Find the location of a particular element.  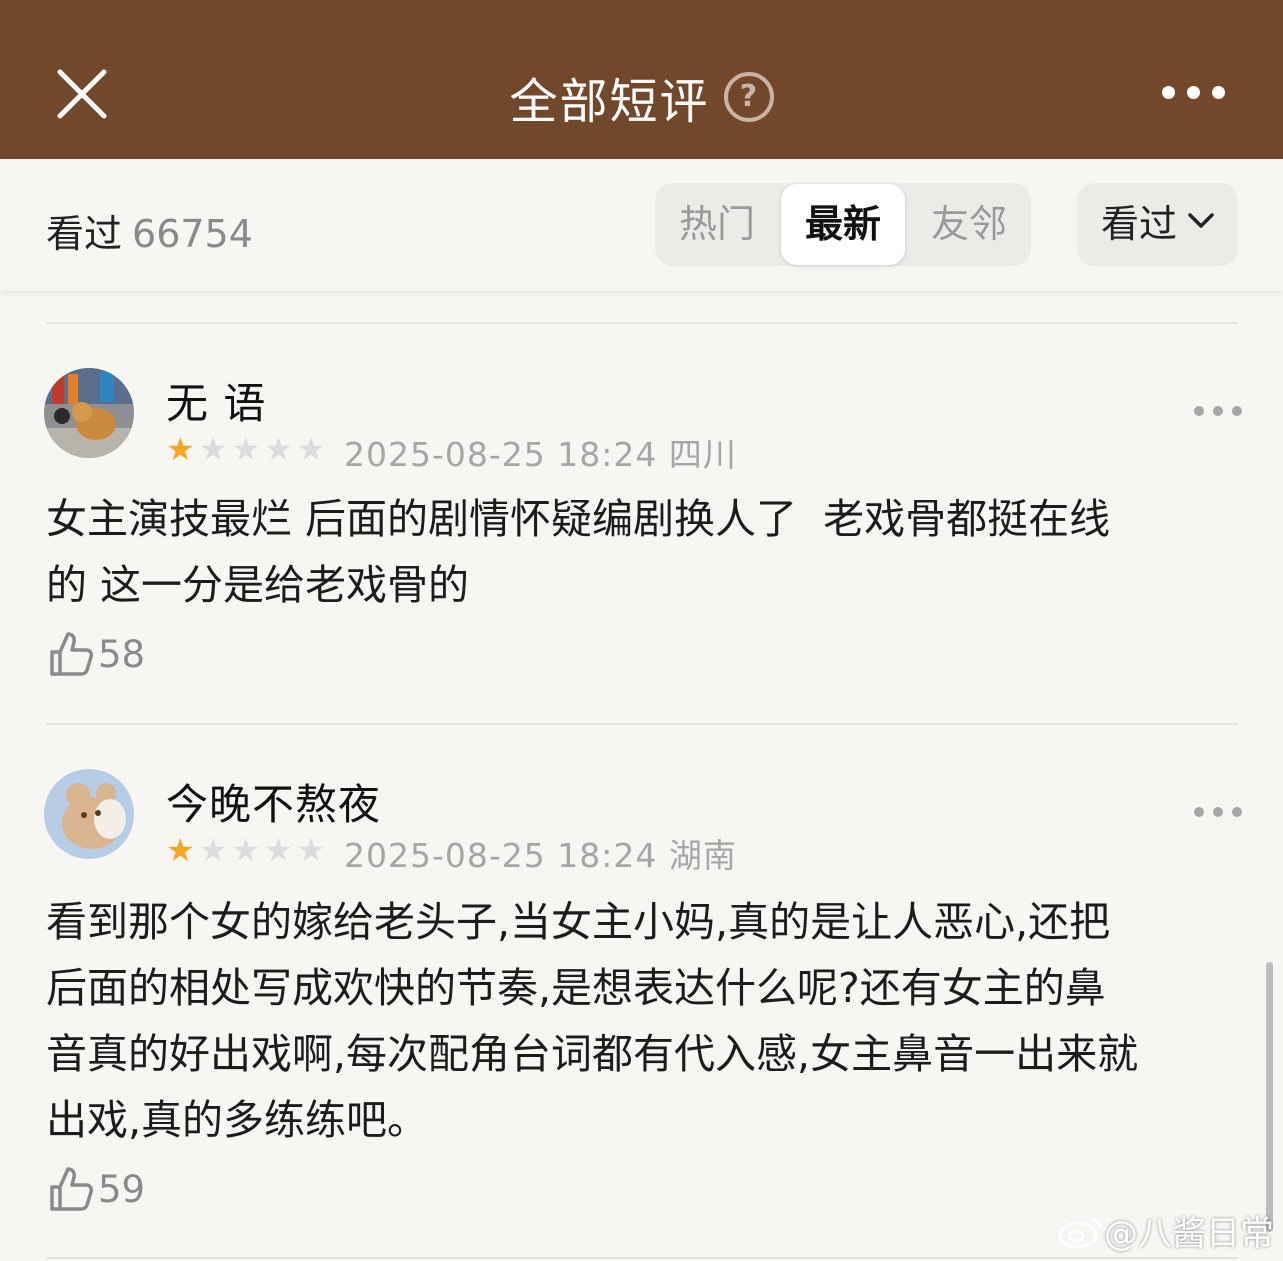

watermark: @八酱日常 is located at coordinates (1166, 1230).